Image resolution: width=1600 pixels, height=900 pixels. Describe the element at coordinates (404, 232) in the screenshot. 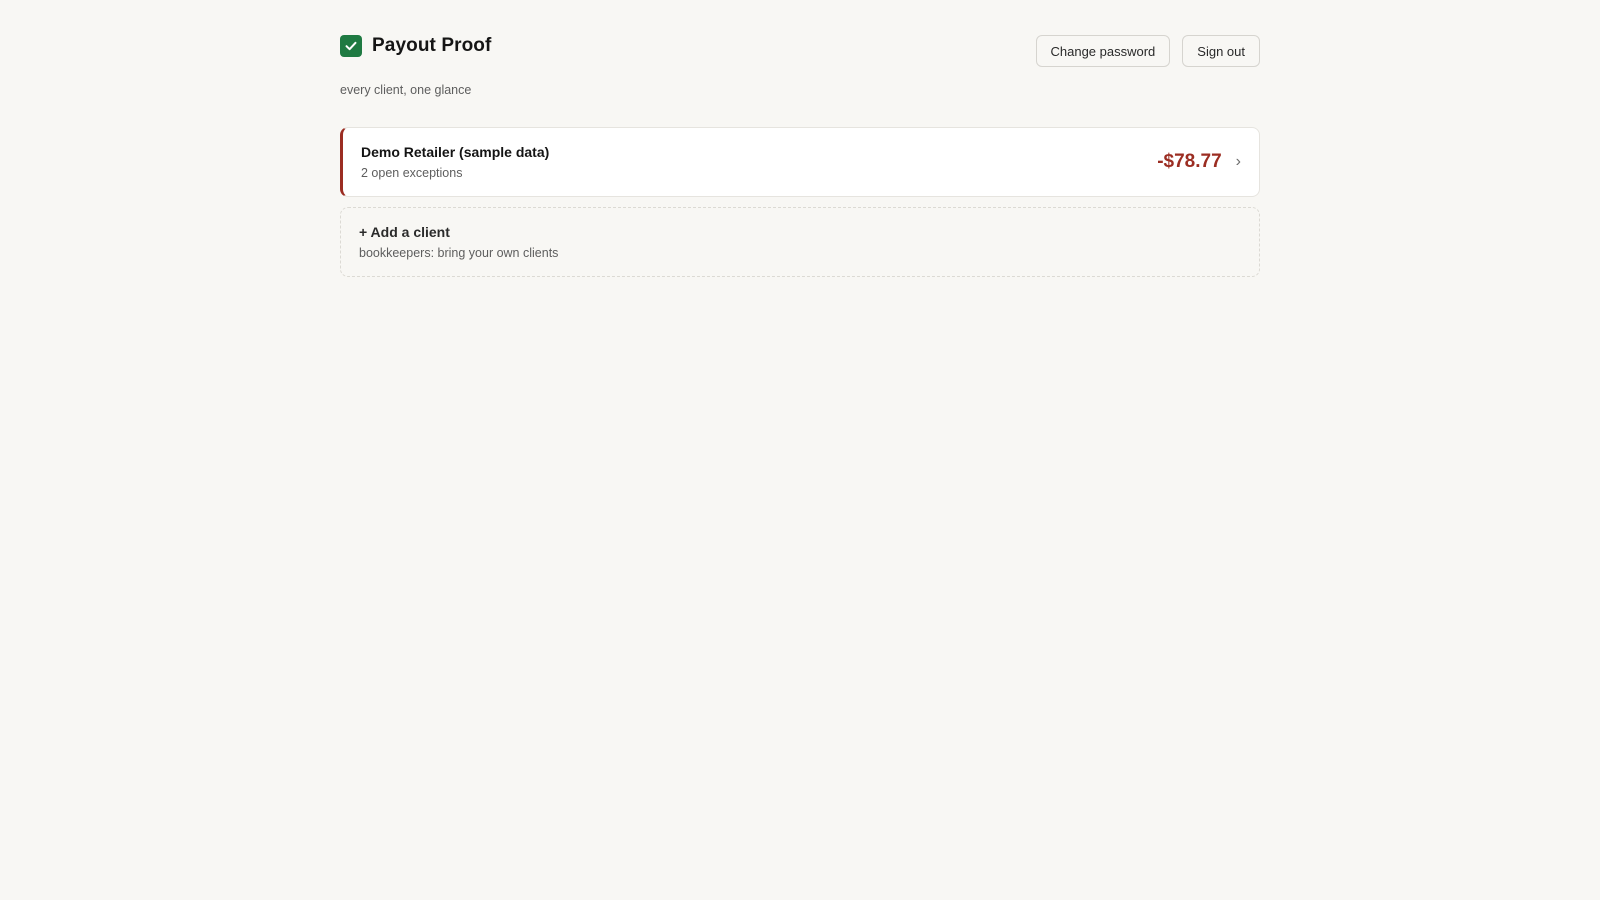

I see `add-client-title: + Add a client` at that location.